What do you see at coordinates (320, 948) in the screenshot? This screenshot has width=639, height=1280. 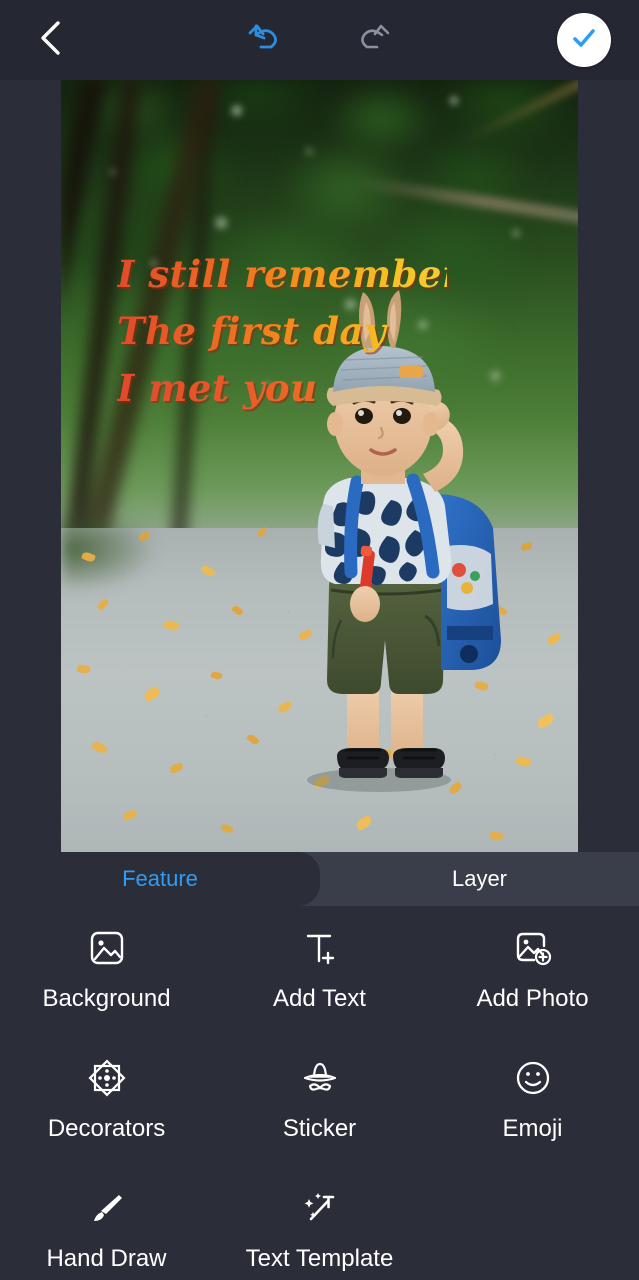 I see `text-plus-icon` at bounding box center [320, 948].